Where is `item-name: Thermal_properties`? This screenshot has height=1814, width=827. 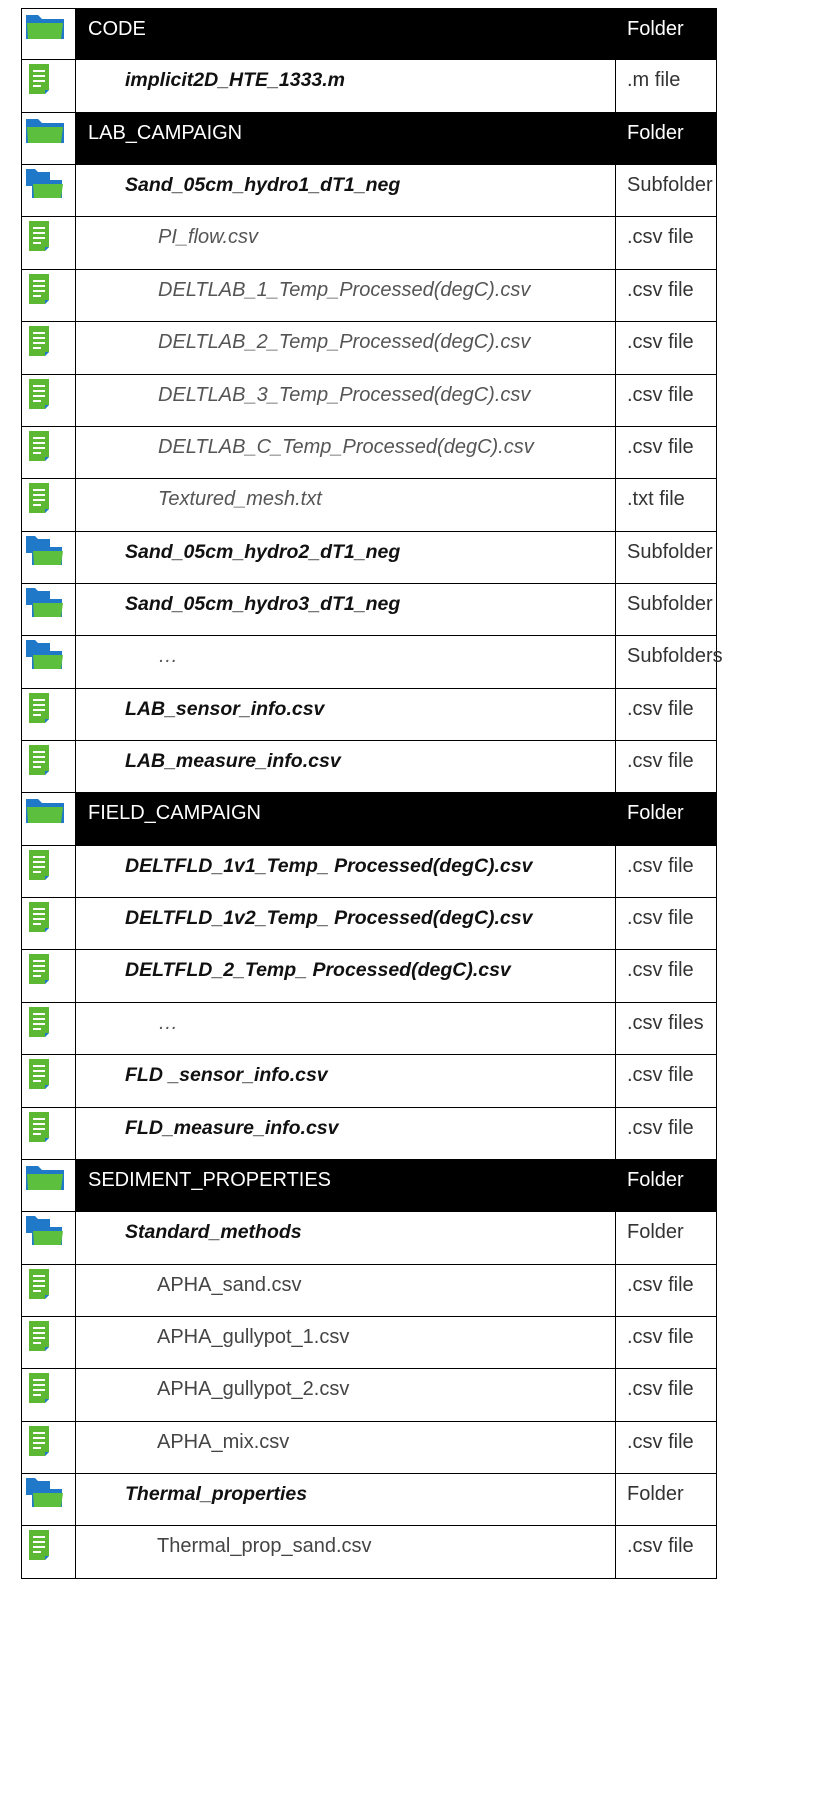
item-name: Thermal_properties is located at coordinates (216, 1494).